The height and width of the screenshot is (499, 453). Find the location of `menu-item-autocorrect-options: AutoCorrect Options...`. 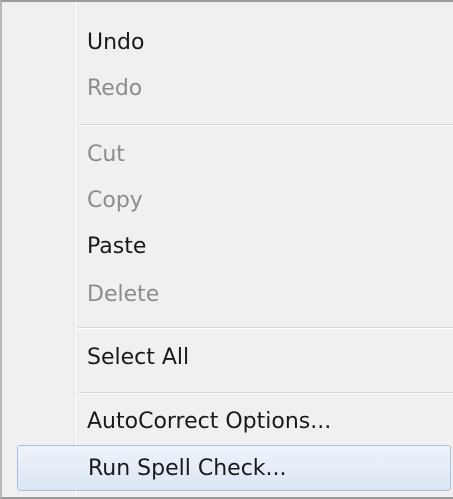

menu-item-autocorrect-options: AutoCorrect Options... is located at coordinates (227, 422).